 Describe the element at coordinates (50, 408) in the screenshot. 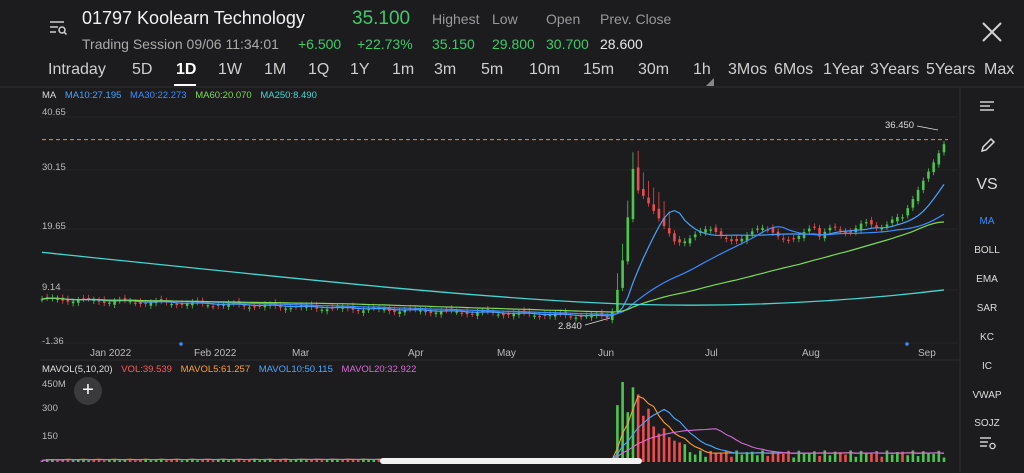

I see `vol-tick-2: 300` at that location.